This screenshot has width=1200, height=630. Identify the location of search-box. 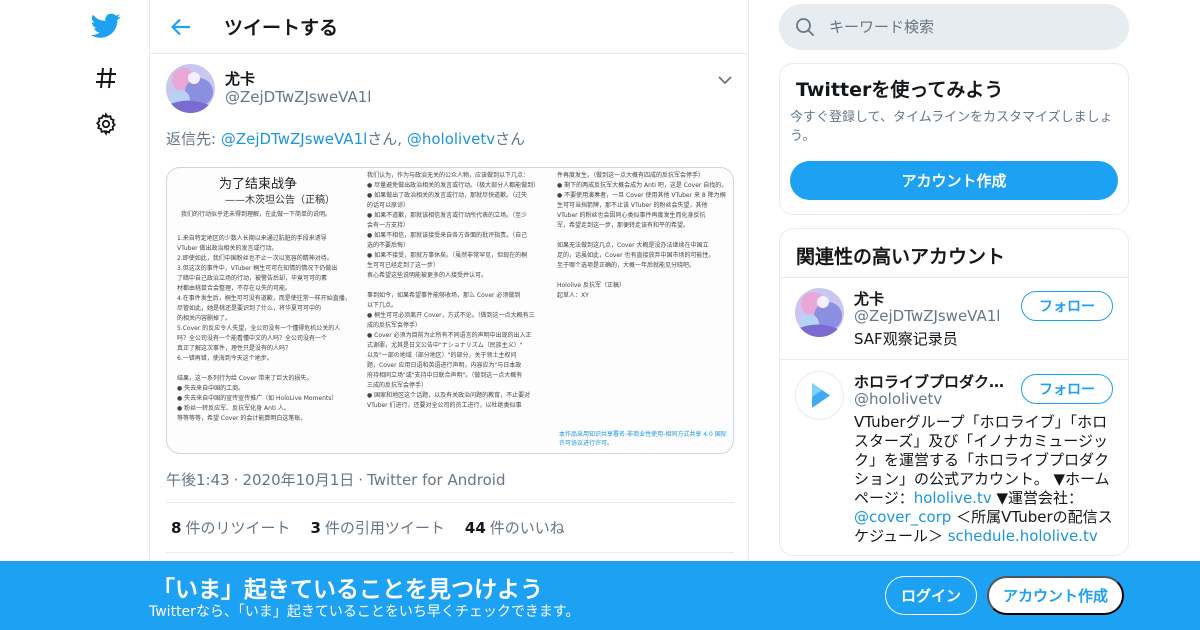
(954, 27).